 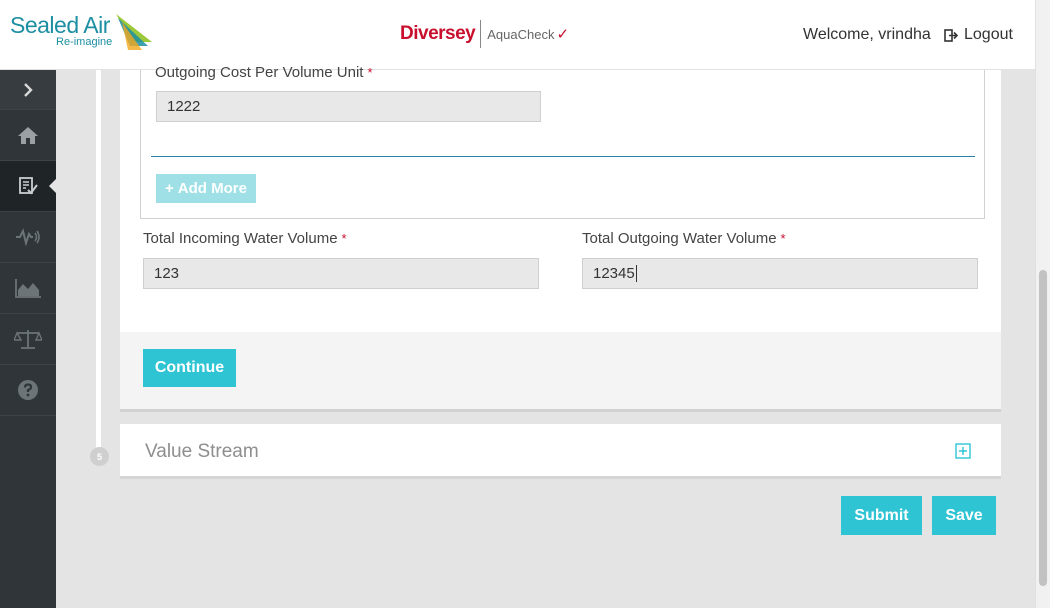 I want to click on sealed-air-tagline: Re-imagine, so click(x=84, y=42).